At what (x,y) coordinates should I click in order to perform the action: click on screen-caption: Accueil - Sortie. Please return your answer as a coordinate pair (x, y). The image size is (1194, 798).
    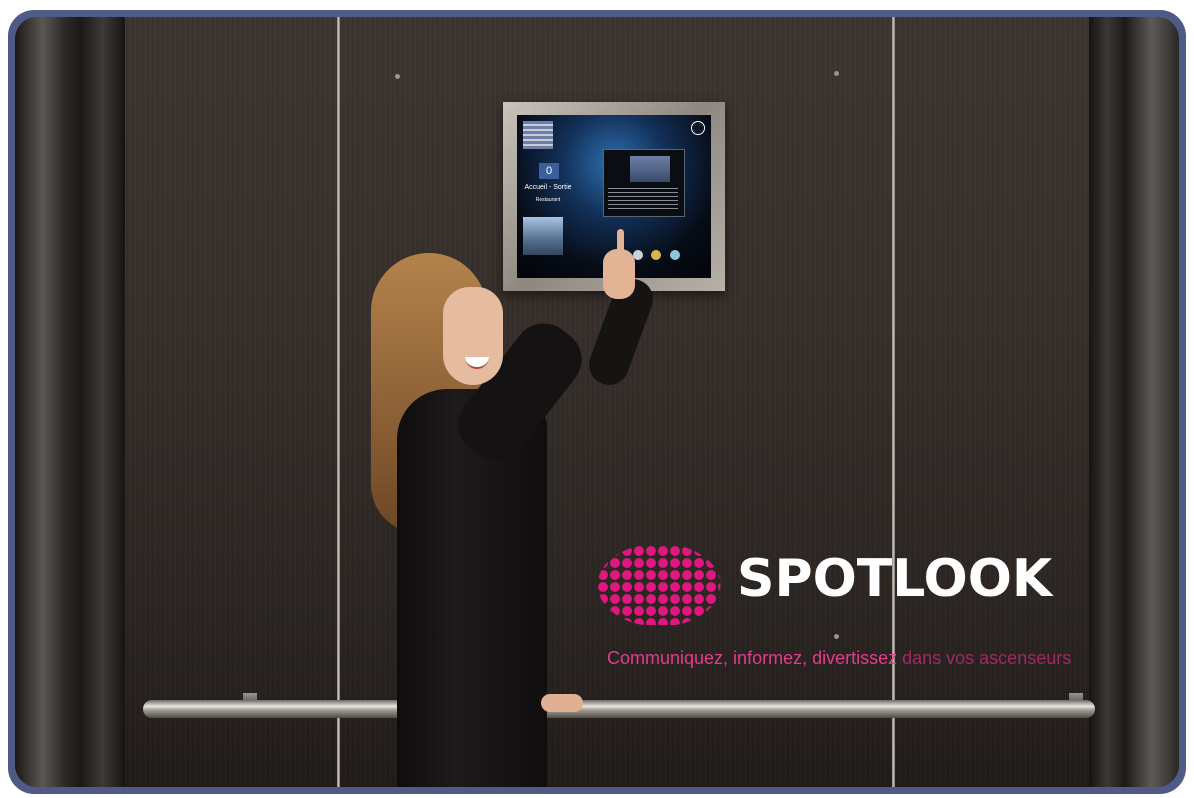
    Looking at the image, I should click on (548, 187).